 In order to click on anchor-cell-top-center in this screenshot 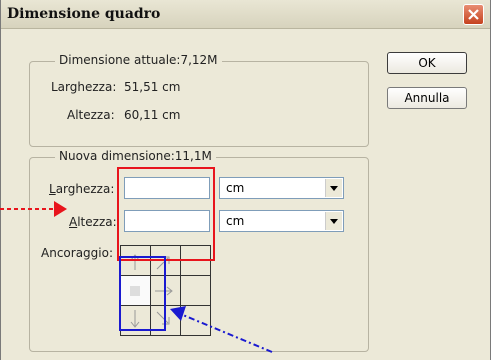, I will do `click(165, 260)`.